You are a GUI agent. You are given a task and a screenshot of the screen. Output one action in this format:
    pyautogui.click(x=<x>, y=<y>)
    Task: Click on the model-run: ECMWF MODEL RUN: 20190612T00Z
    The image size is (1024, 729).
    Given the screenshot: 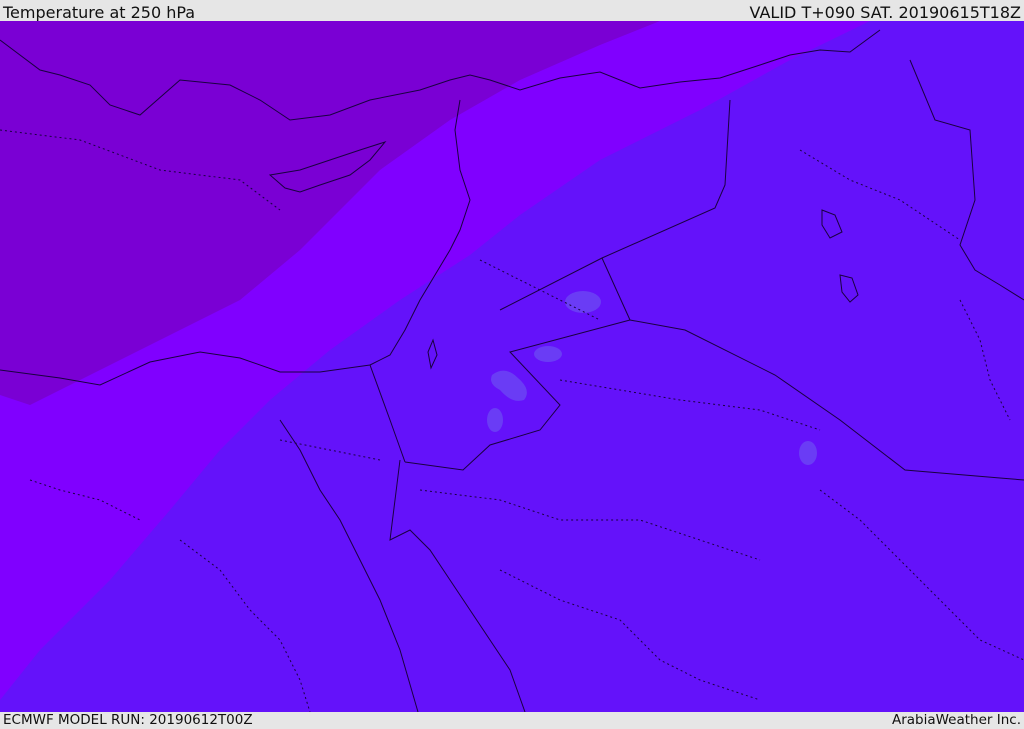 What is the action you would take?
    pyautogui.click(x=128, y=720)
    